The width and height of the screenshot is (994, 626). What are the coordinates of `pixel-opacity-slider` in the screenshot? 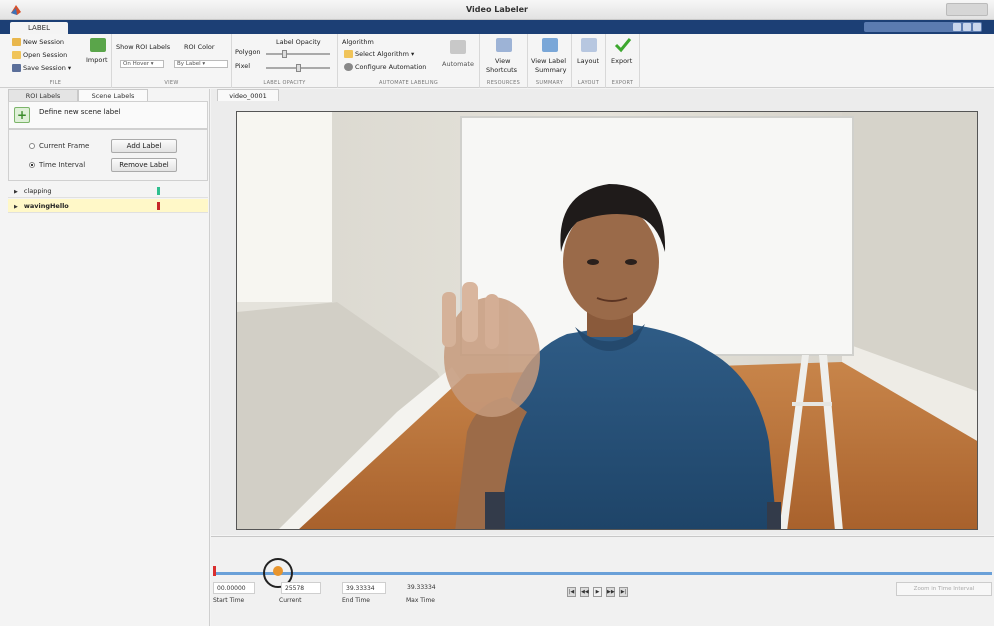 It's located at (298, 68).